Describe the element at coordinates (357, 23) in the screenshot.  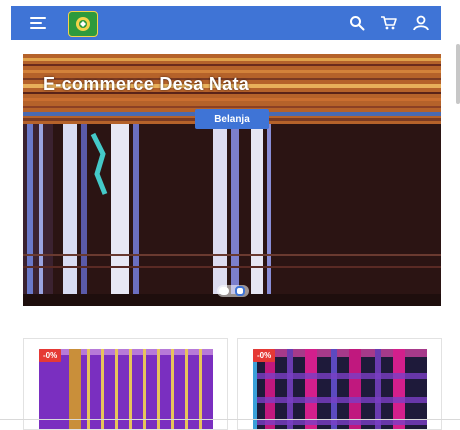
I see `search-icon` at that location.